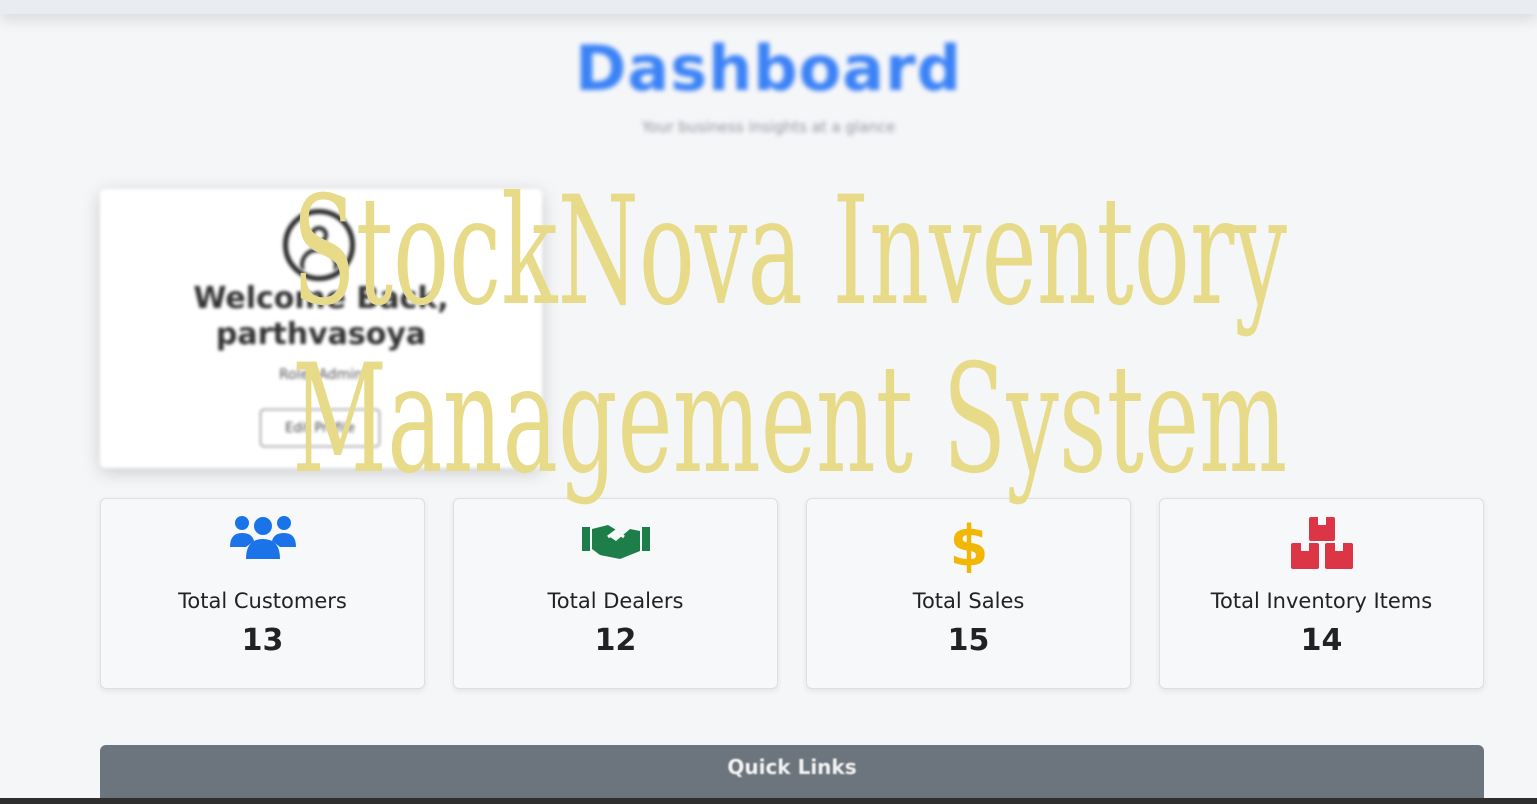 The image size is (1537, 804). I want to click on boxes-icon, so click(1321, 543).